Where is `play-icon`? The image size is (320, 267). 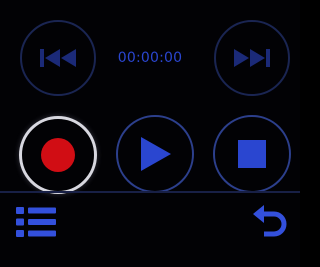 play-icon is located at coordinates (155, 154).